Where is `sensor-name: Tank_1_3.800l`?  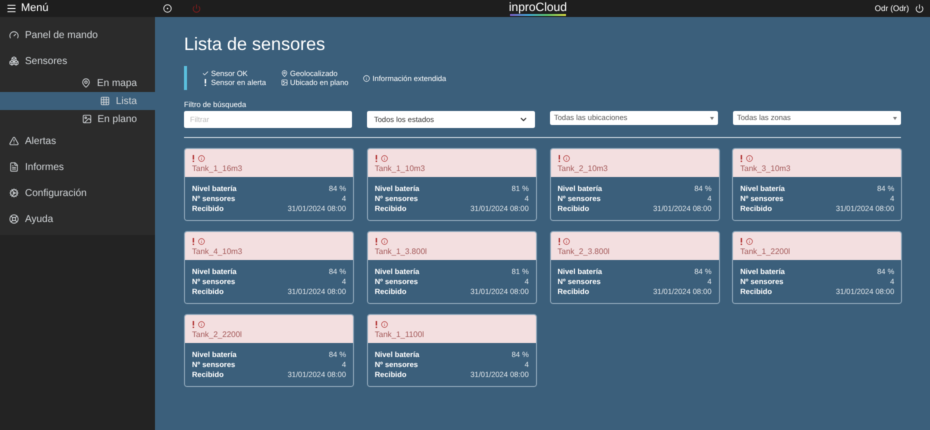
sensor-name: Tank_1_3.800l is located at coordinates (401, 251).